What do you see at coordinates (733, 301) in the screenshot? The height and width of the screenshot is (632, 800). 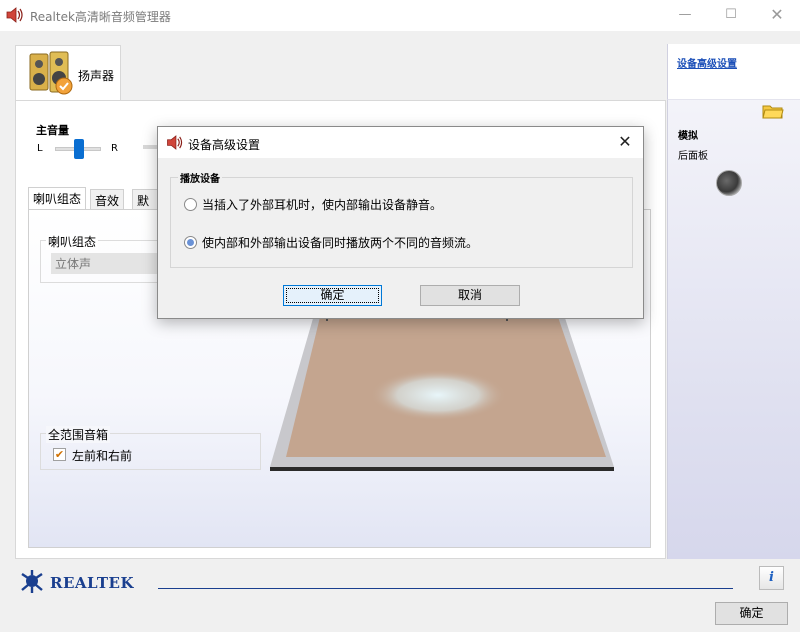 I see `right-panel` at bounding box center [733, 301].